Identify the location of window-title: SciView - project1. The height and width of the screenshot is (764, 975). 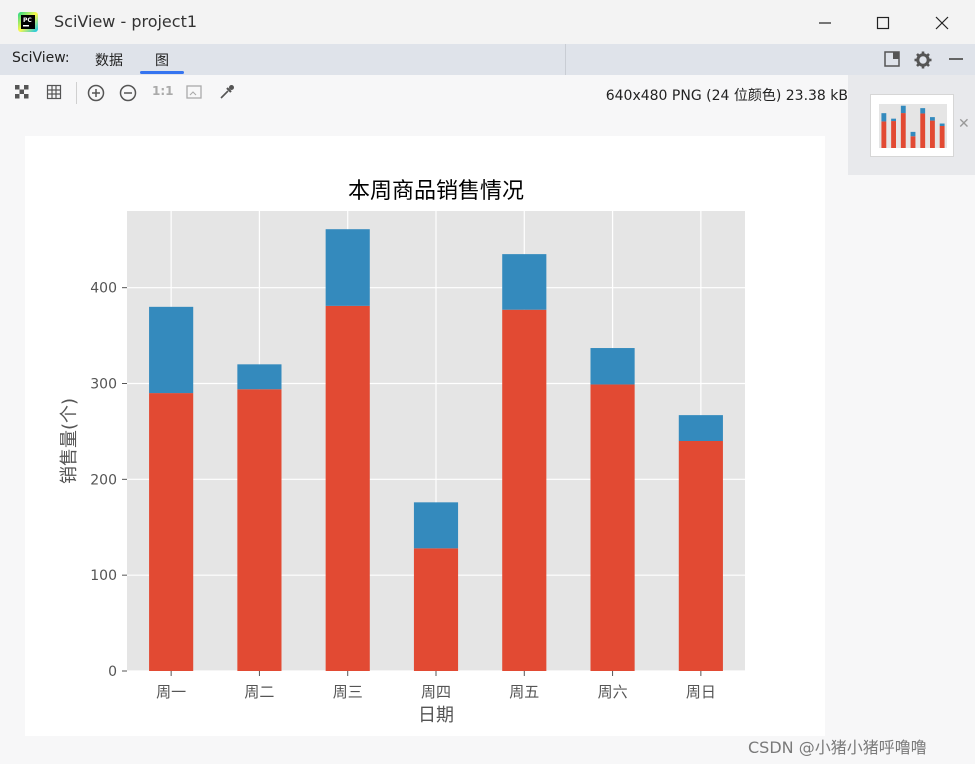
(126, 21).